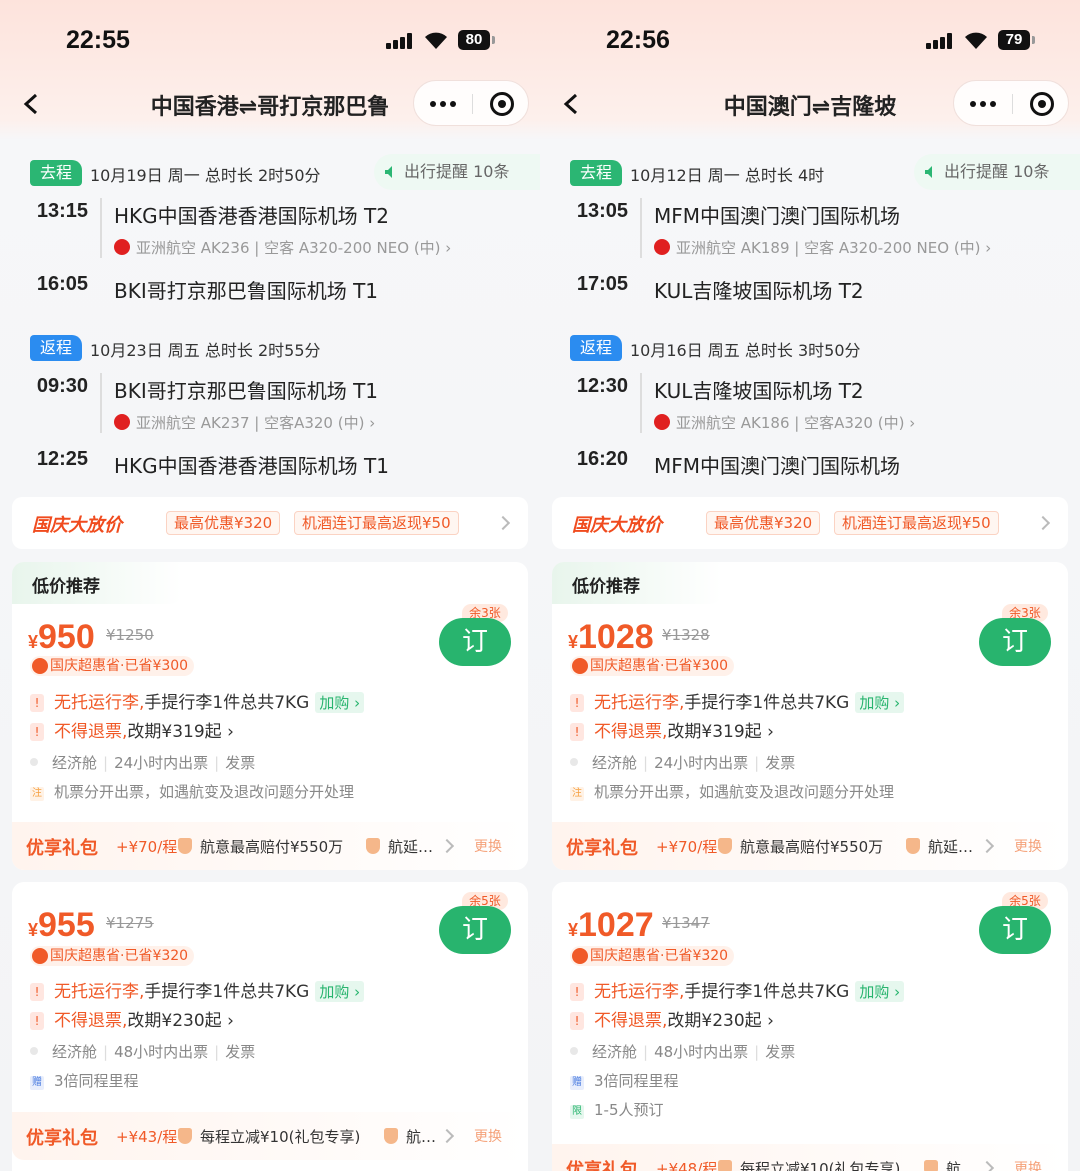 The image size is (1080, 1171). Describe the element at coordinates (616, 637) in the screenshot. I see `fare-price-value: 1028` at that location.